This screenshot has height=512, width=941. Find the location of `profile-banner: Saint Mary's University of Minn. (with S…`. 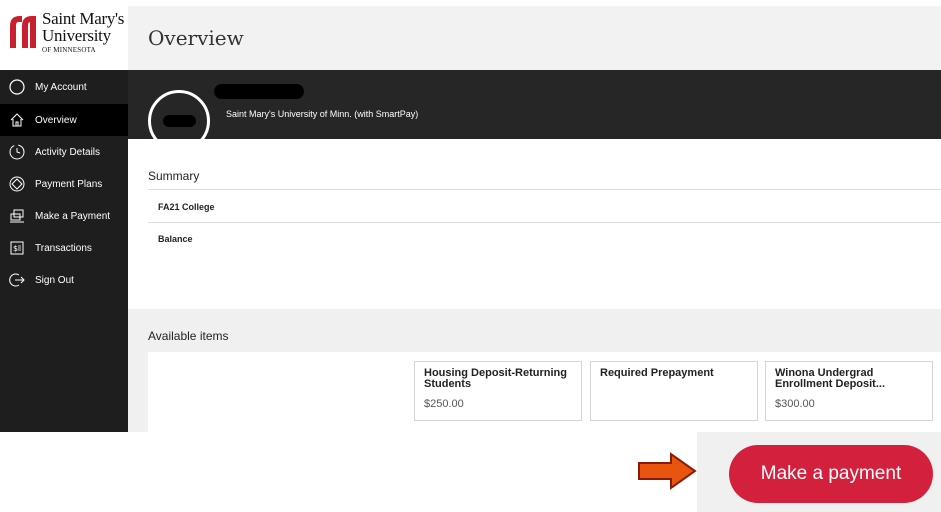

profile-banner: Saint Mary's University of Minn. (with S… is located at coordinates (534, 111).